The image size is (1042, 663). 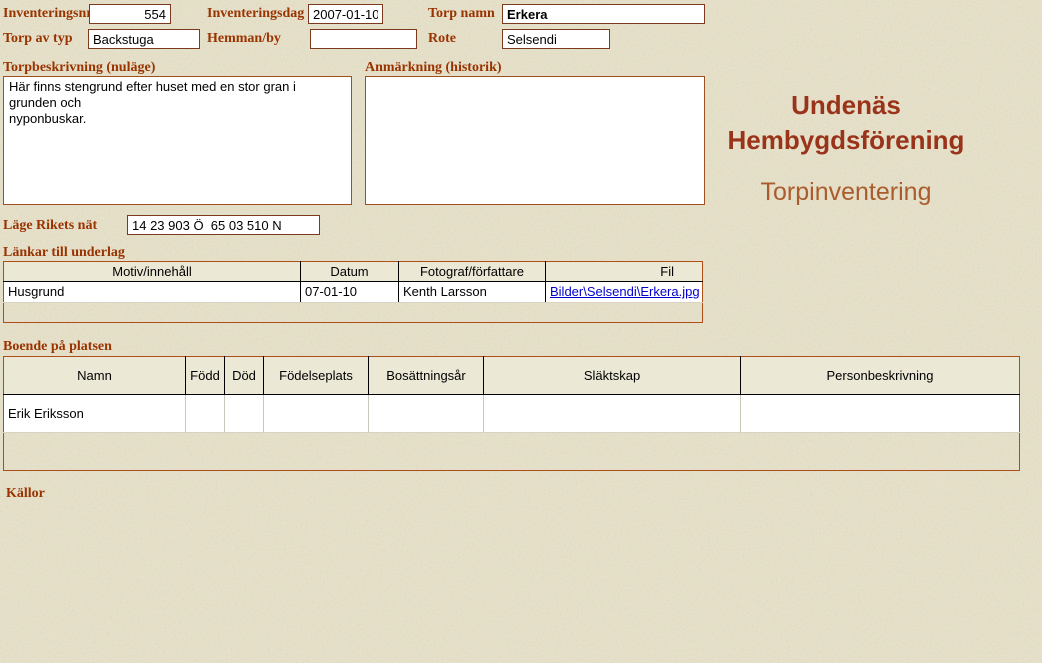 I want to click on residents-empty-area, so click(x=512, y=452).